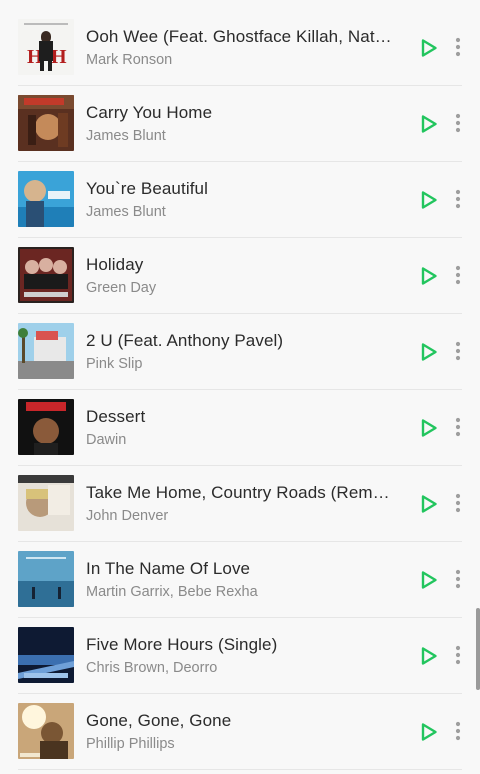  What do you see at coordinates (240, 124) in the screenshot?
I see `song-row: Carry You Home James Blunt` at bounding box center [240, 124].